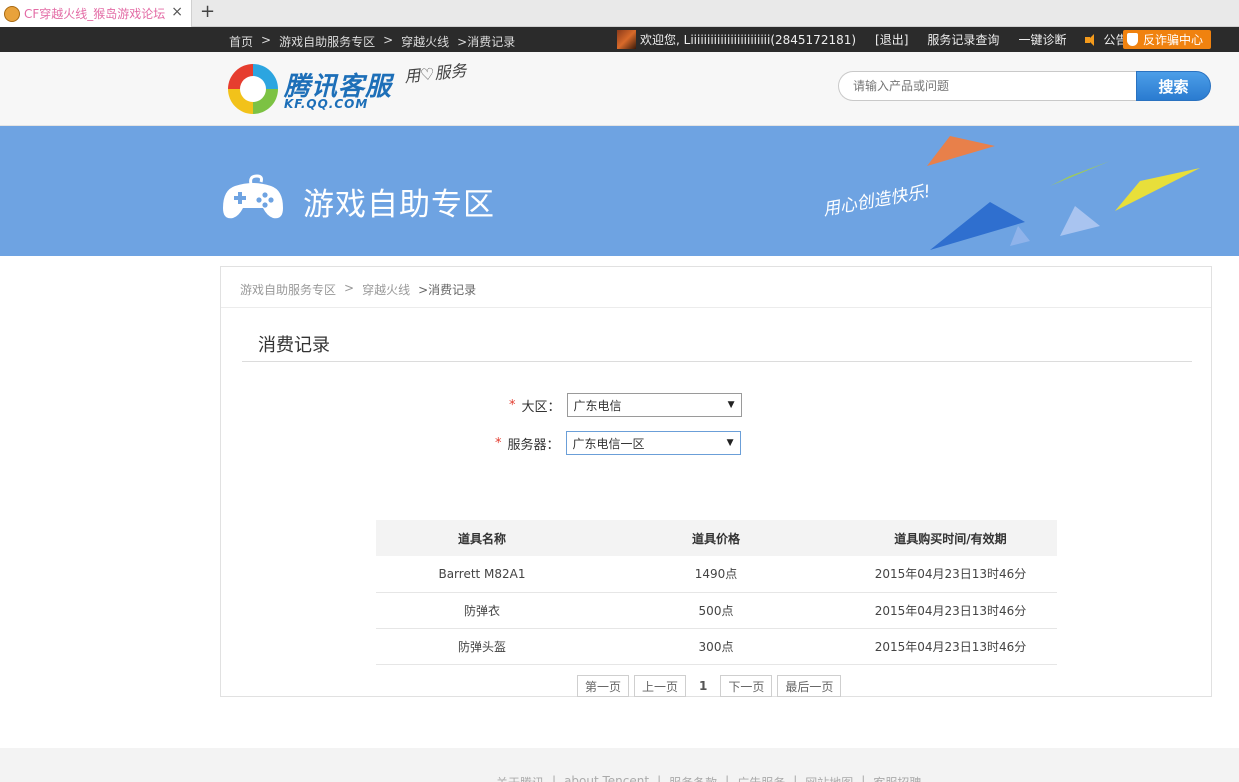 This screenshot has height=782, width=1239. I want to click on cell-item-price: 500点, so click(716, 610).